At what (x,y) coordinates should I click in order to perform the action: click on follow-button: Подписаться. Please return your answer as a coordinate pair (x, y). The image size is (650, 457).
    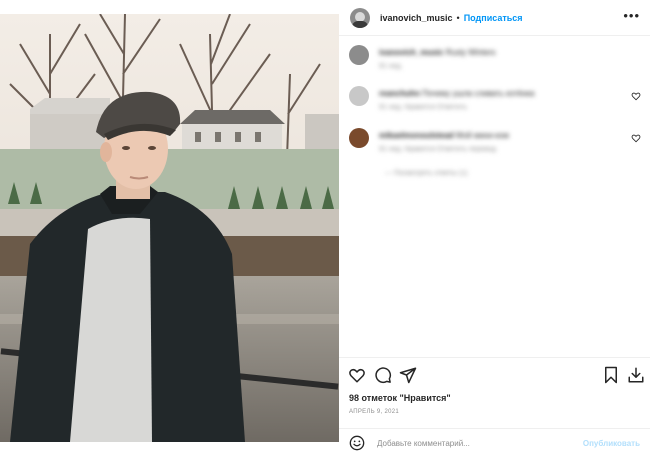
    Looking at the image, I should click on (493, 18).